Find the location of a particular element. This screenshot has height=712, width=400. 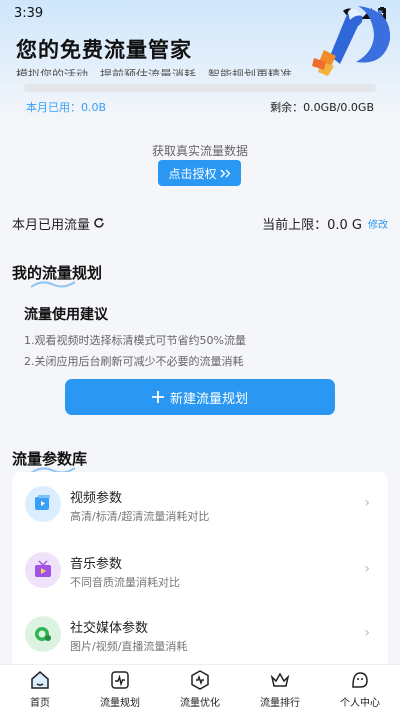

monthly-usage-row: 本月已用流量 当前上限：0.0 G 修改 is located at coordinates (200, 223).